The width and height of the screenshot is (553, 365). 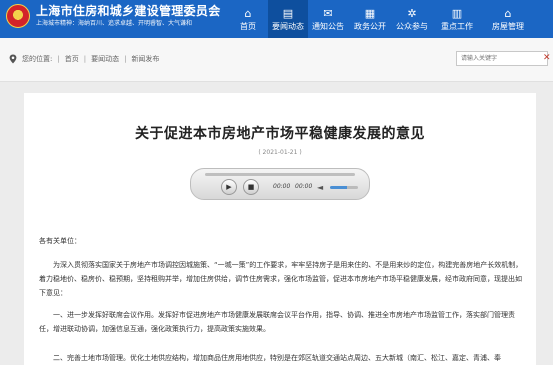 I want to click on site-title: 上海市住房和城乡建设管理委员会, so click(x=128, y=11).